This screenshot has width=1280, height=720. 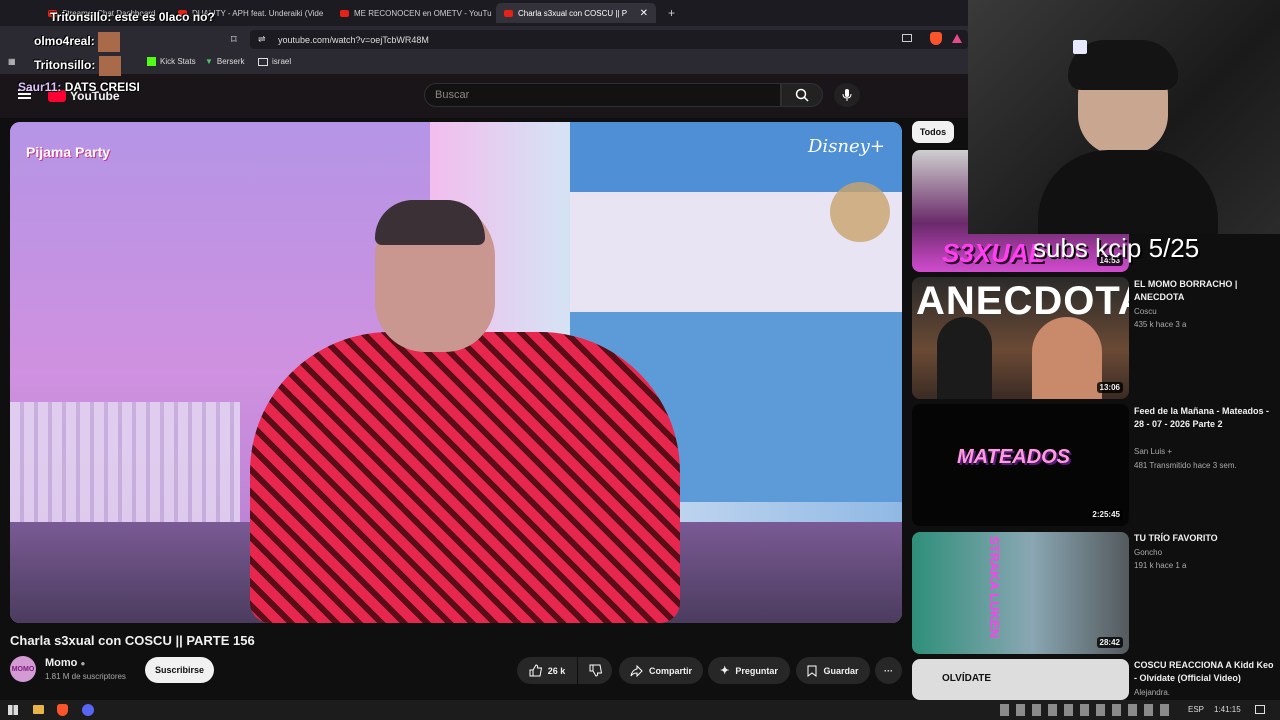 What do you see at coordinates (132, 640) in the screenshot?
I see `video-title: Charla s3xual con COSCU || PARTE 156` at bounding box center [132, 640].